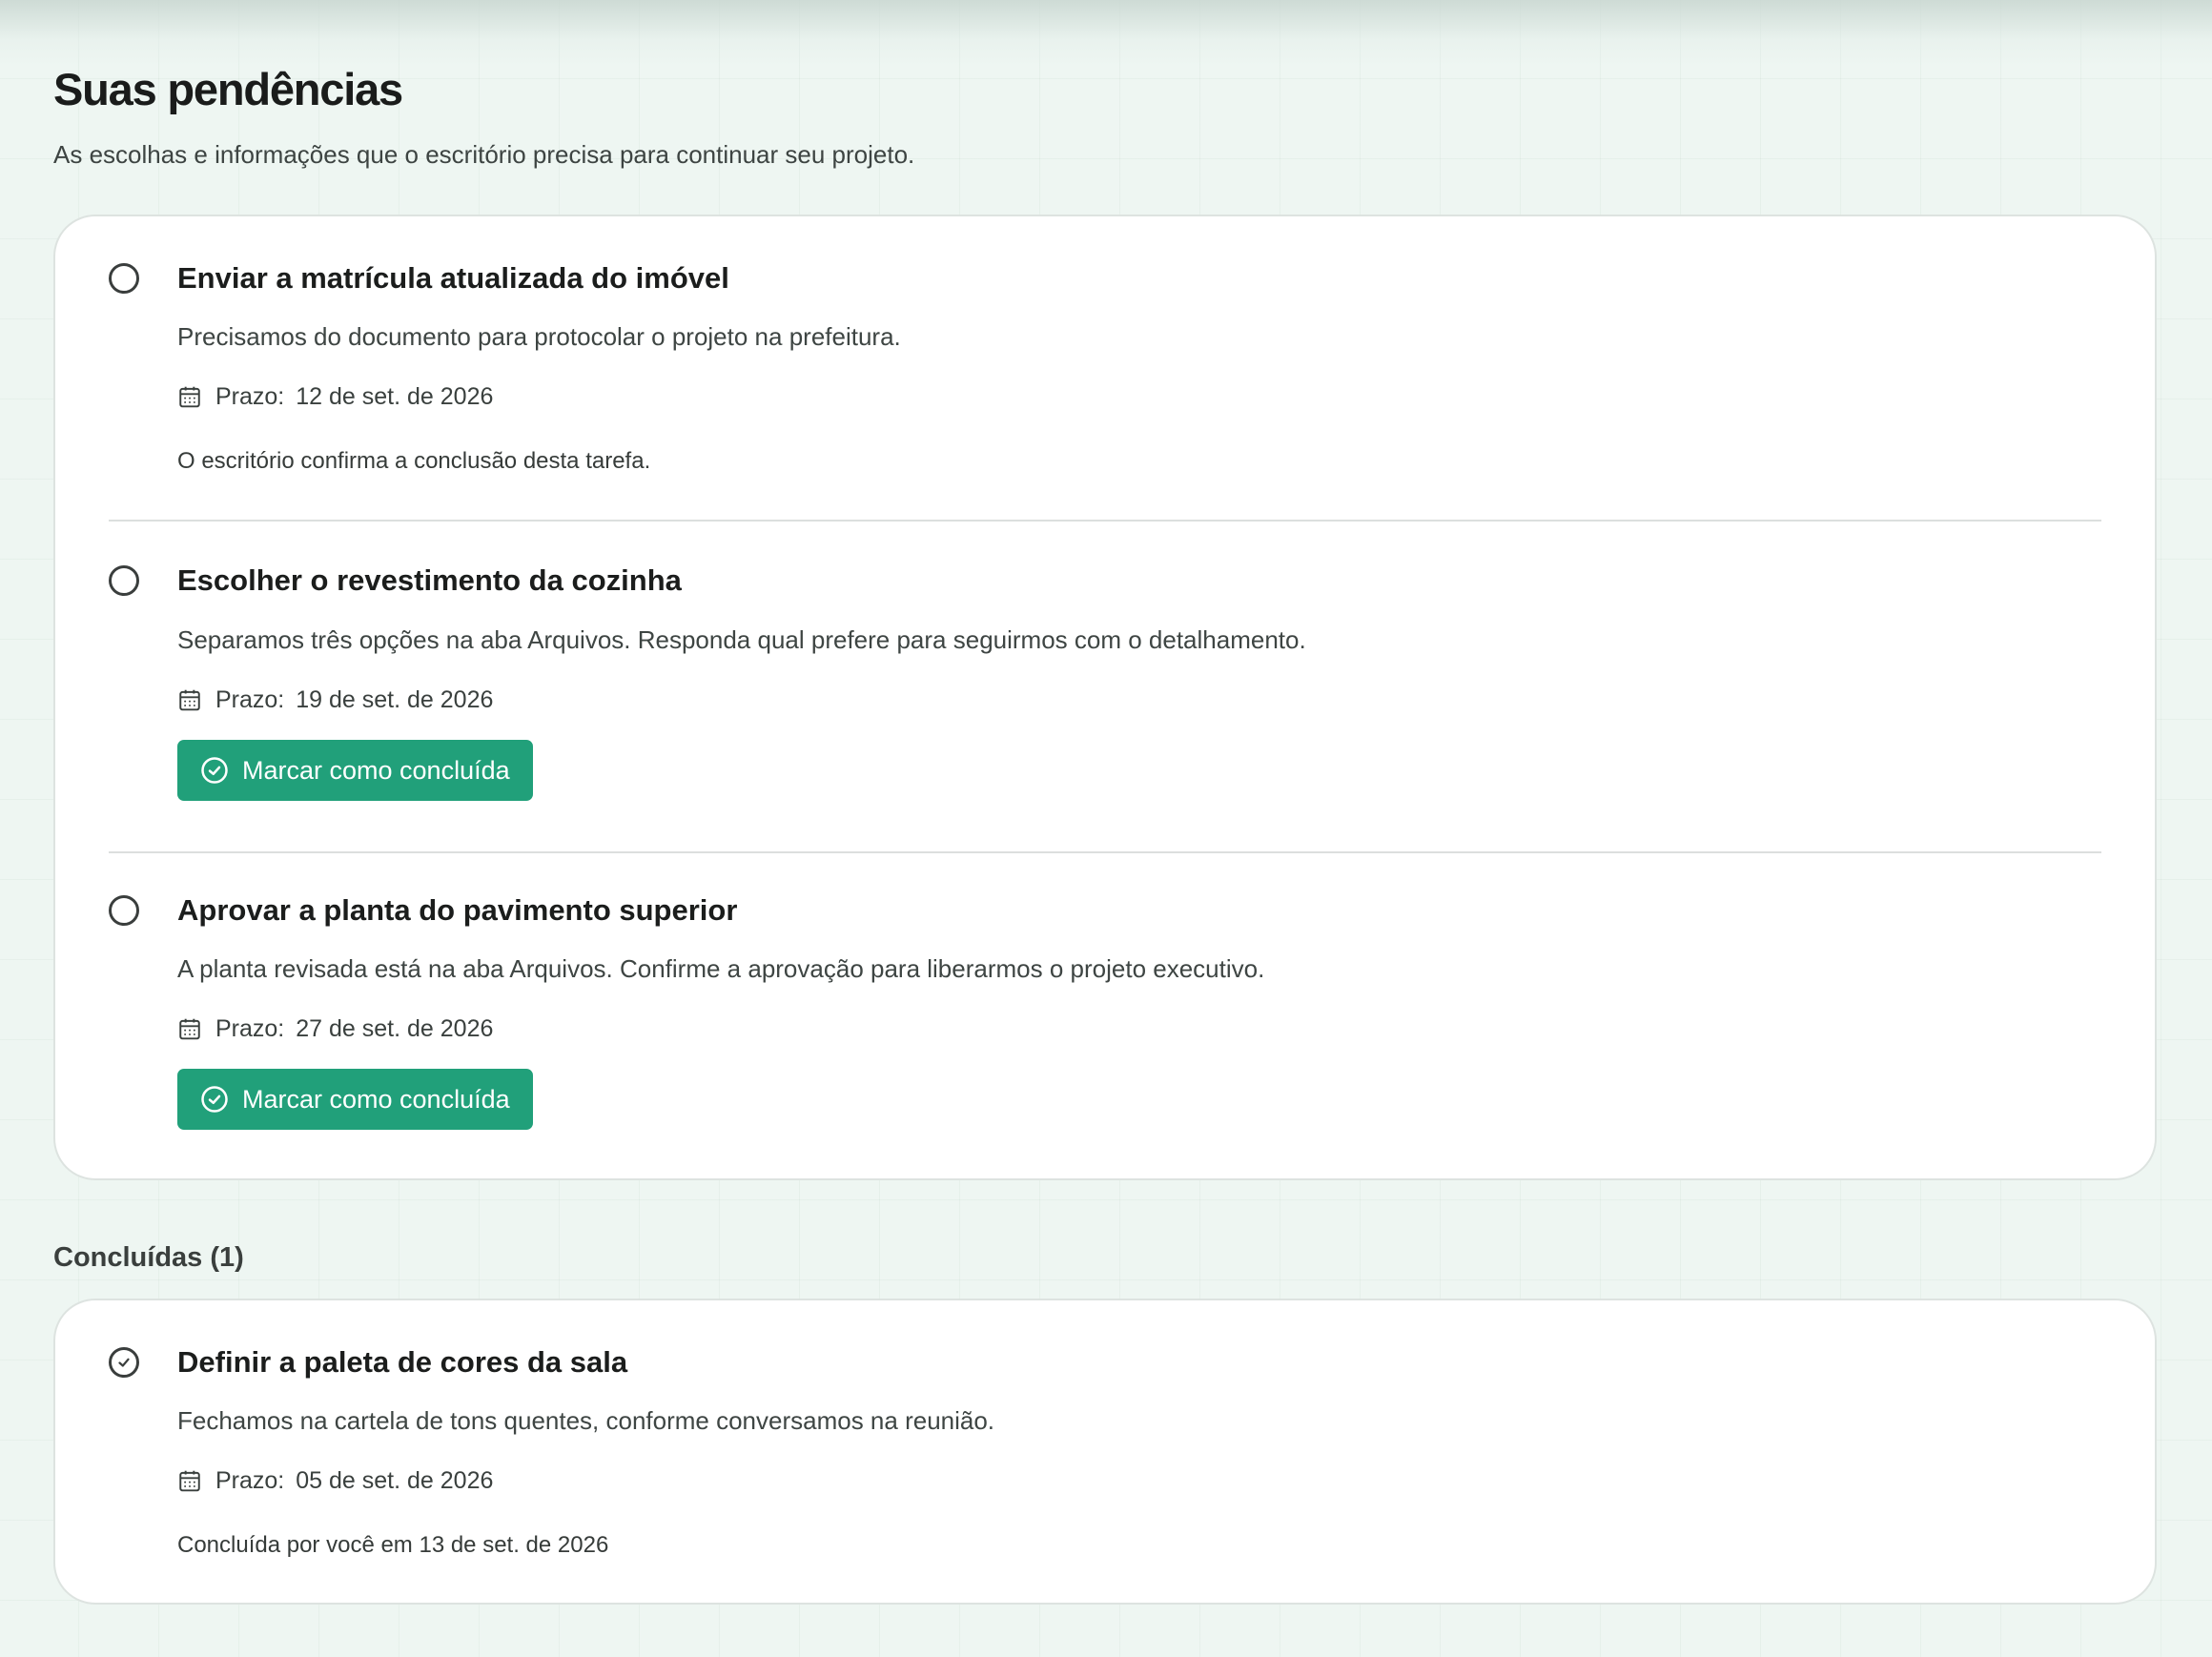  I want to click on deadline-date: 19 de set. de 2026, so click(395, 699).